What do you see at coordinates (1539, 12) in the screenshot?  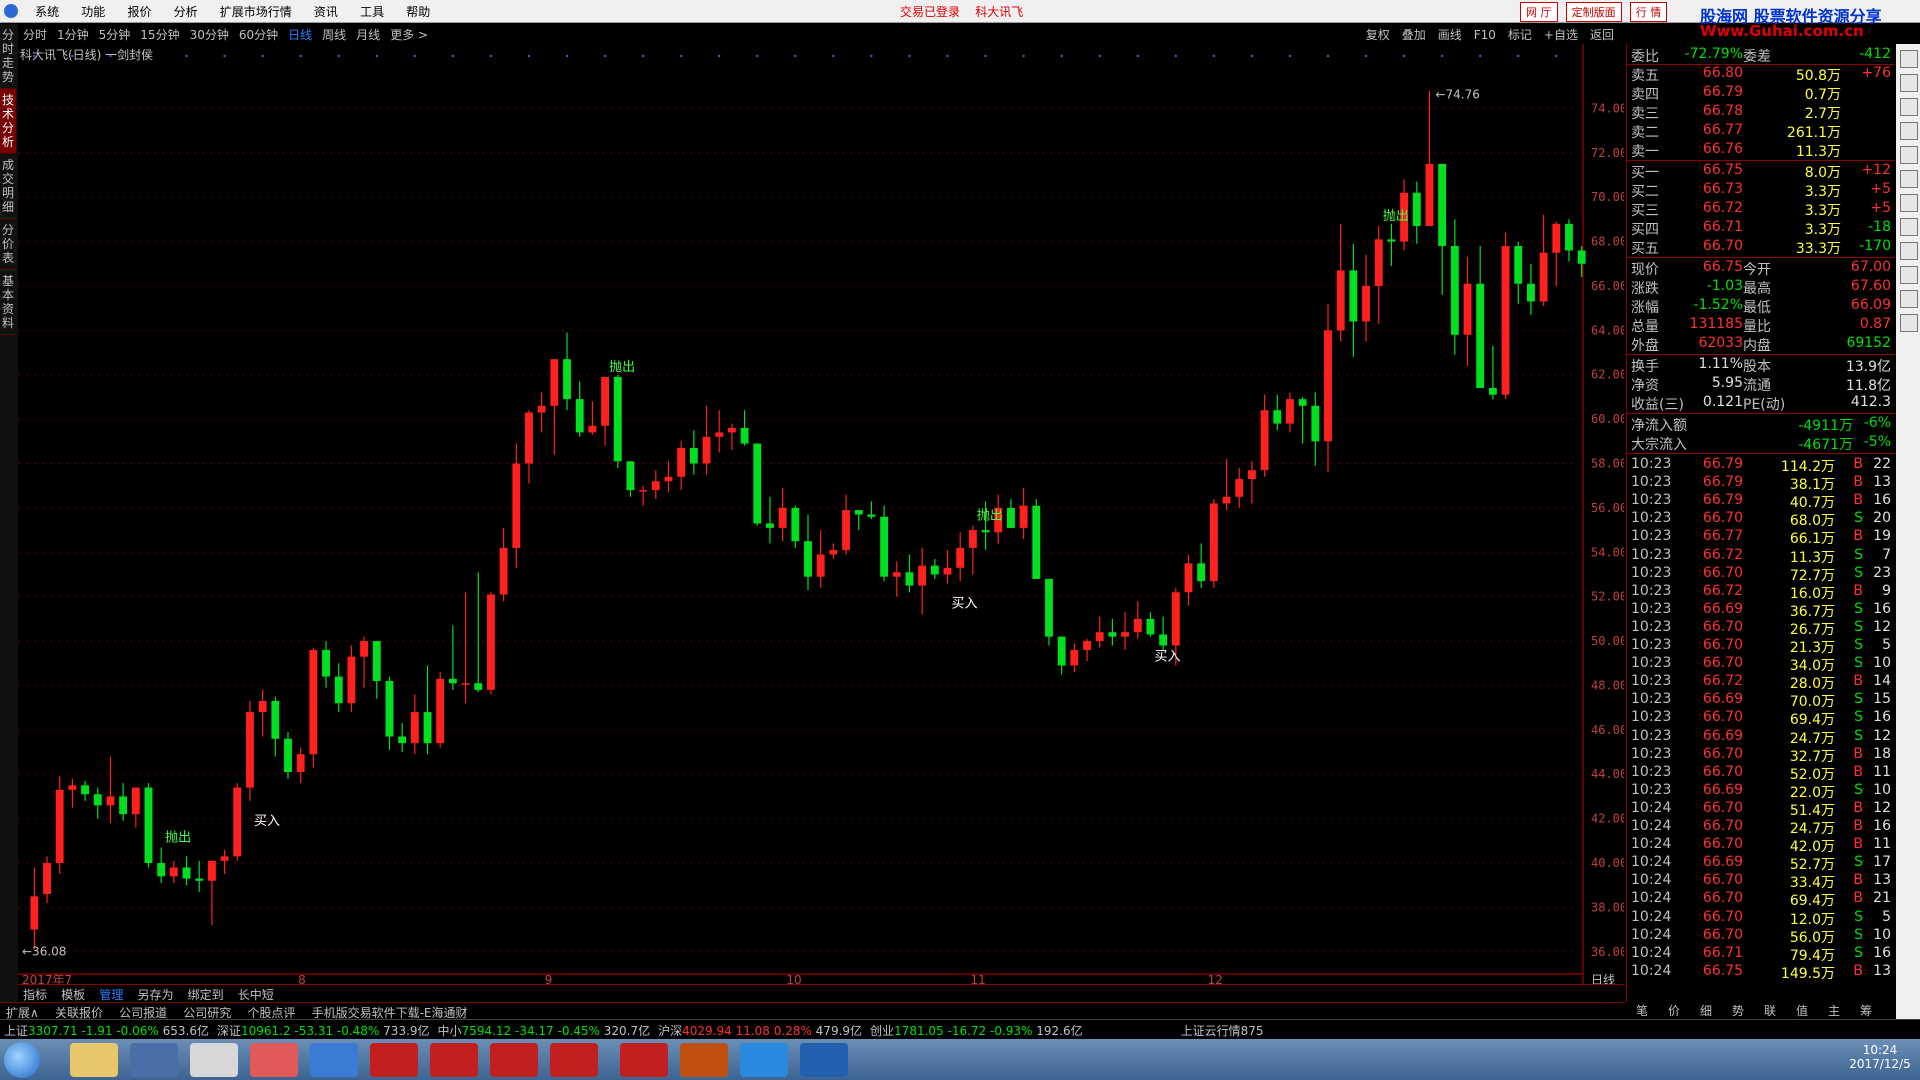 I see `web-hall-button: 网 厅` at bounding box center [1539, 12].